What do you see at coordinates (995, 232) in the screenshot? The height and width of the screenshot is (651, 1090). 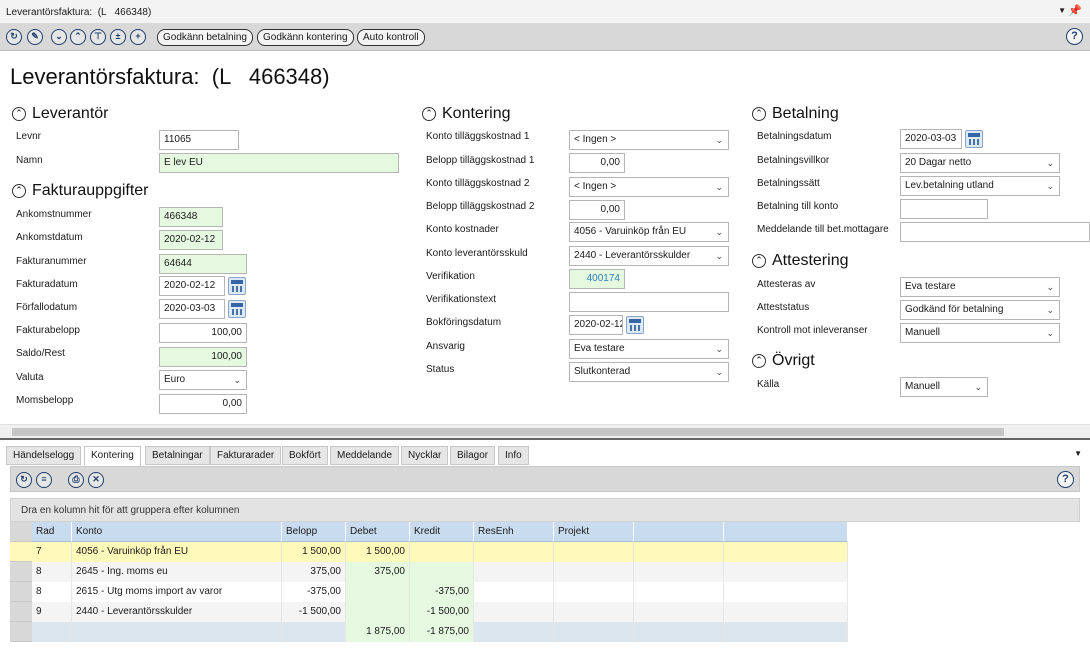 I see `meddelande-field` at bounding box center [995, 232].